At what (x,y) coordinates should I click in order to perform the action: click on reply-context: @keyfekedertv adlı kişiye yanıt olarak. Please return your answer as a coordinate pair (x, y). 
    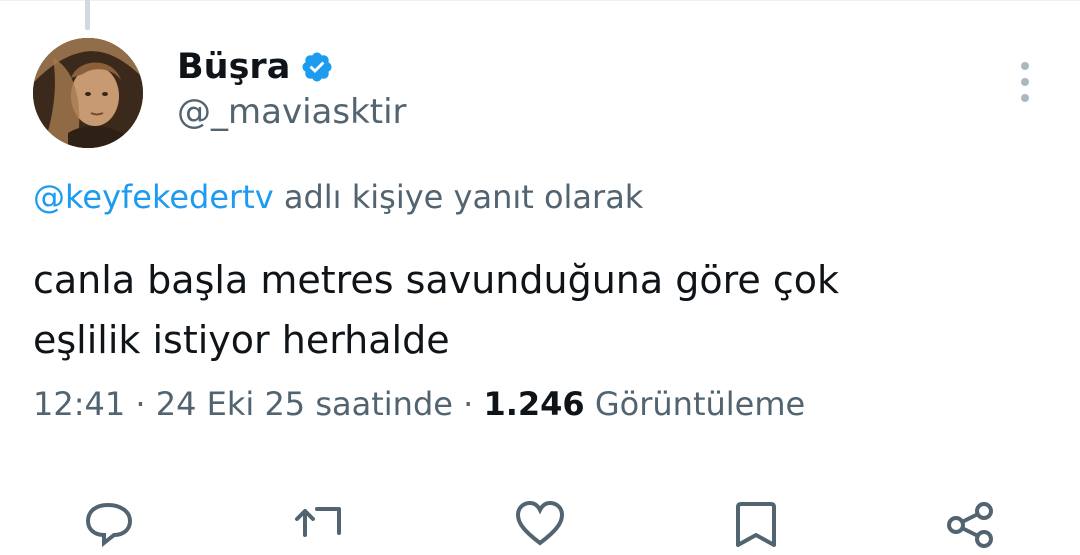
    Looking at the image, I should click on (338, 197).